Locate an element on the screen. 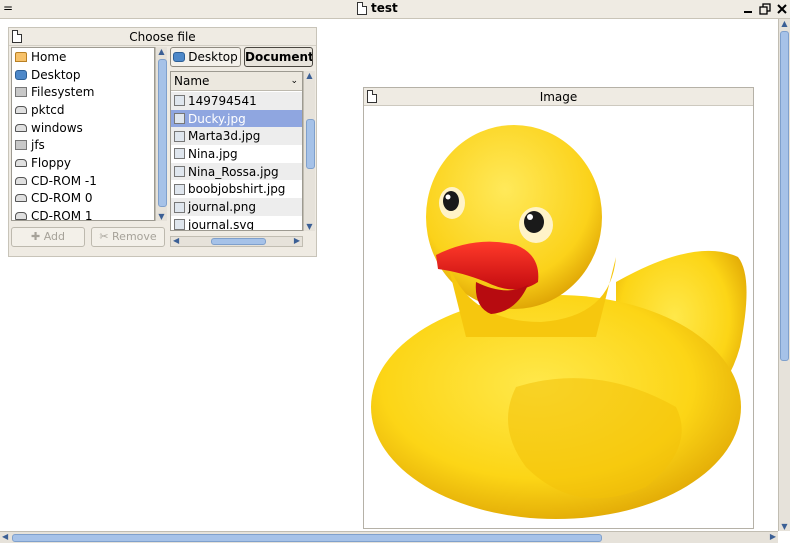 The image size is (790, 543). file-row: Marta3d.jpg is located at coordinates (236, 136).